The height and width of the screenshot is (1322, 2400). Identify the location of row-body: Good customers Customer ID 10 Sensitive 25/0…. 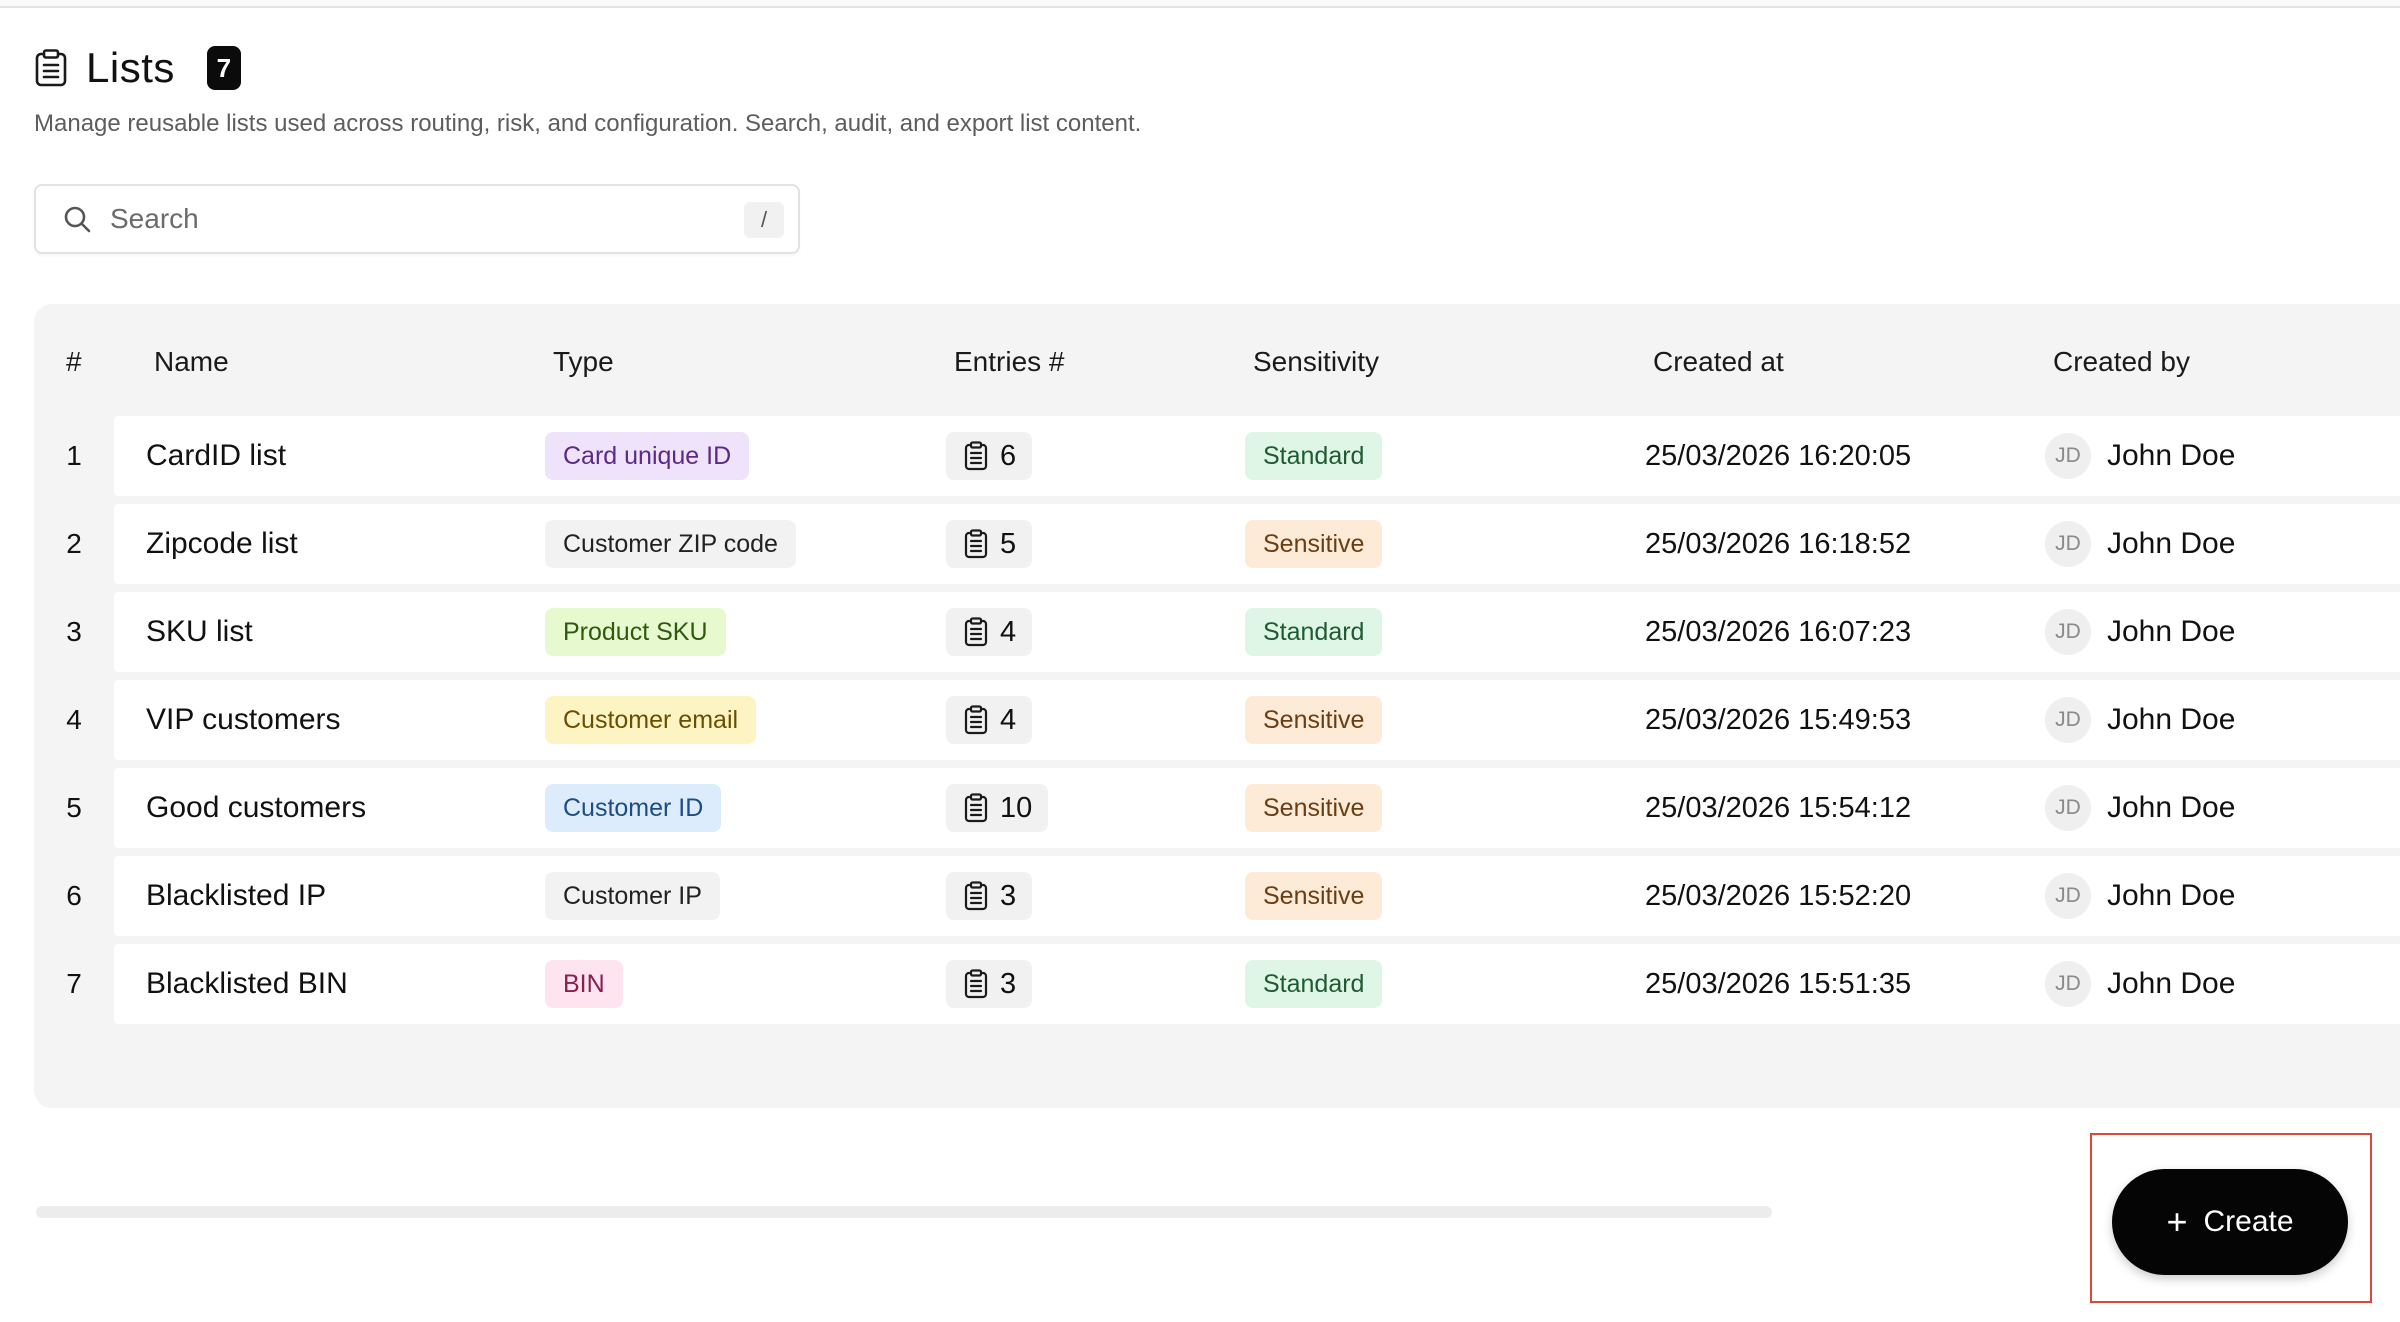
(1257, 808).